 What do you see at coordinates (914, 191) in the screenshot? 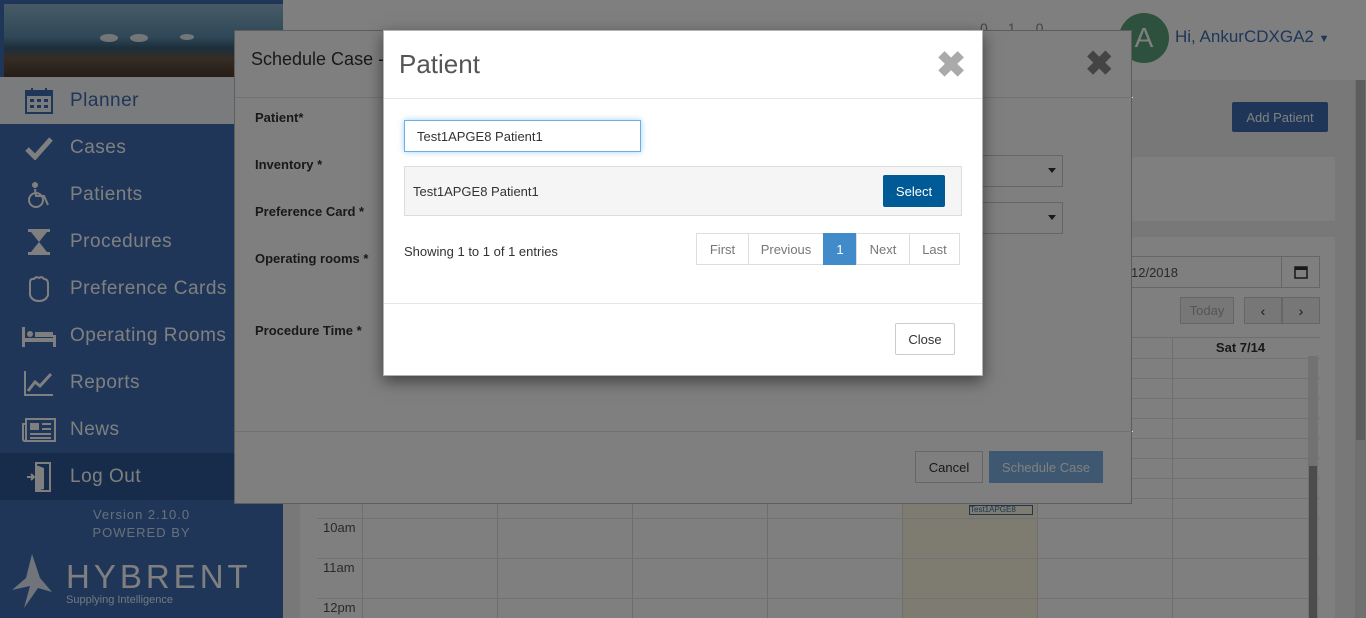
I see `select-patient-button: Select` at bounding box center [914, 191].